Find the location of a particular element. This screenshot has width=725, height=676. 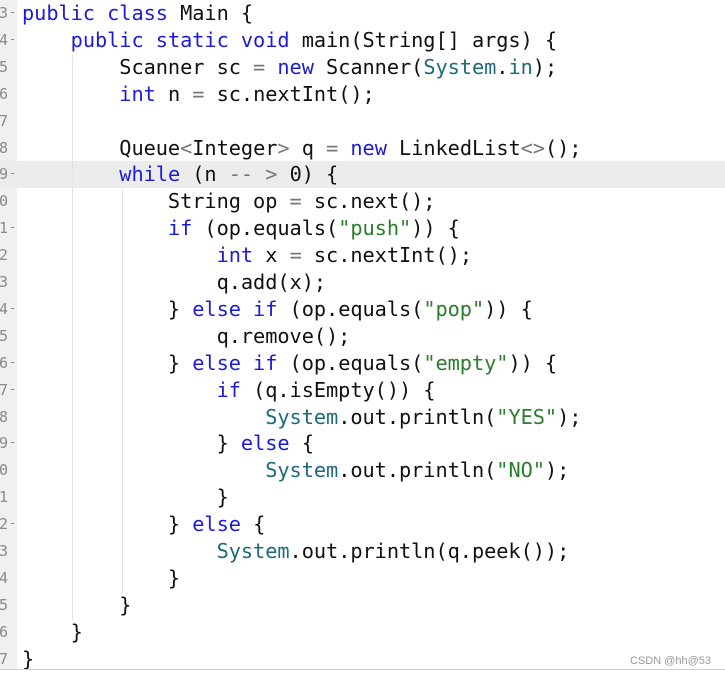

str-token: "empty" is located at coordinates (466, 362).